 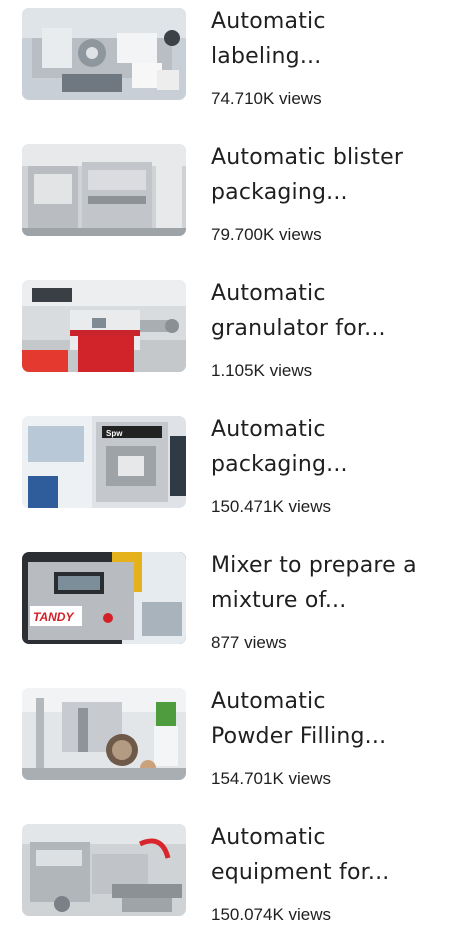 I want to click on powder-filling-machine-thumbnail, so click(x=104, y=734).